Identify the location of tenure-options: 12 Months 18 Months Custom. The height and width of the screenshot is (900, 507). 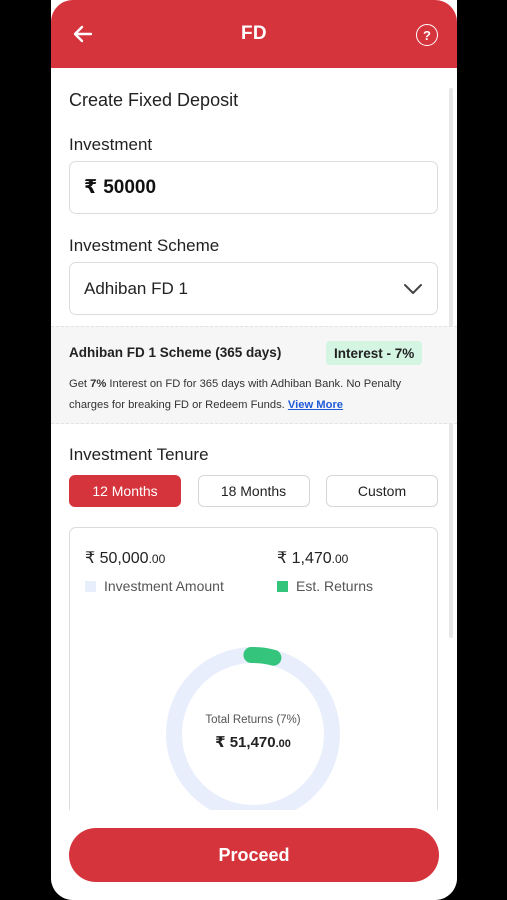
(253, 491).